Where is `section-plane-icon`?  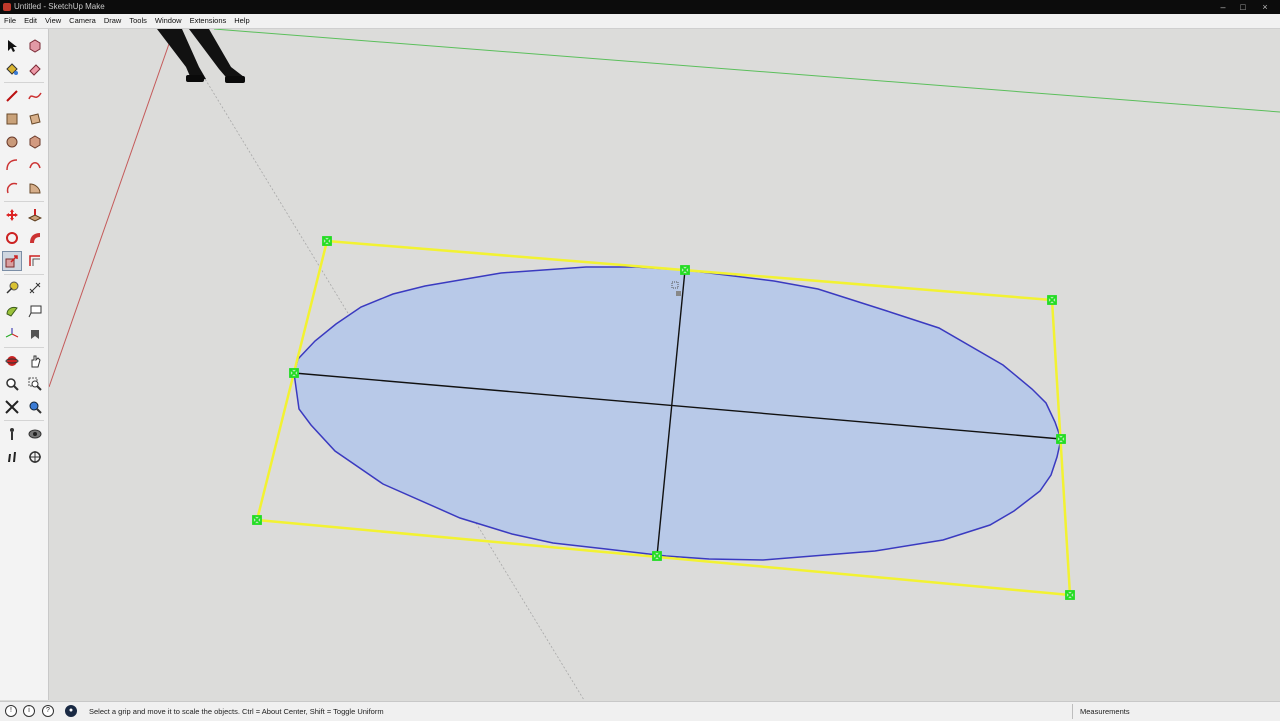
section-plane-icon is located at coordinates (35, 457).